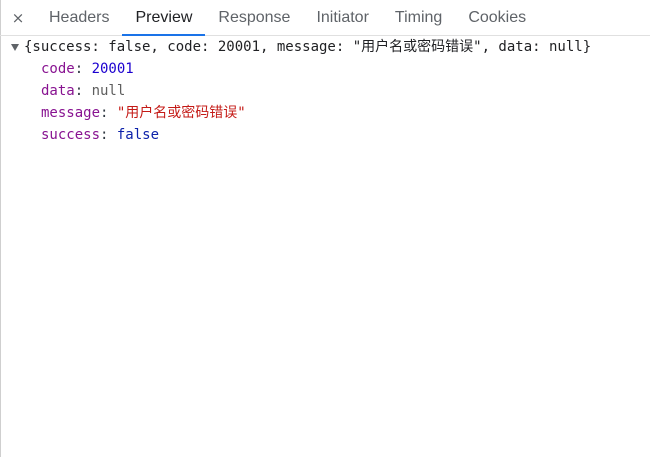 This screenshot has width=650, height=457. What do you see at coordinates (497, 17) in the screenshot?
I see `tab-cookies: Cookies` at bounding box center [497, 17].